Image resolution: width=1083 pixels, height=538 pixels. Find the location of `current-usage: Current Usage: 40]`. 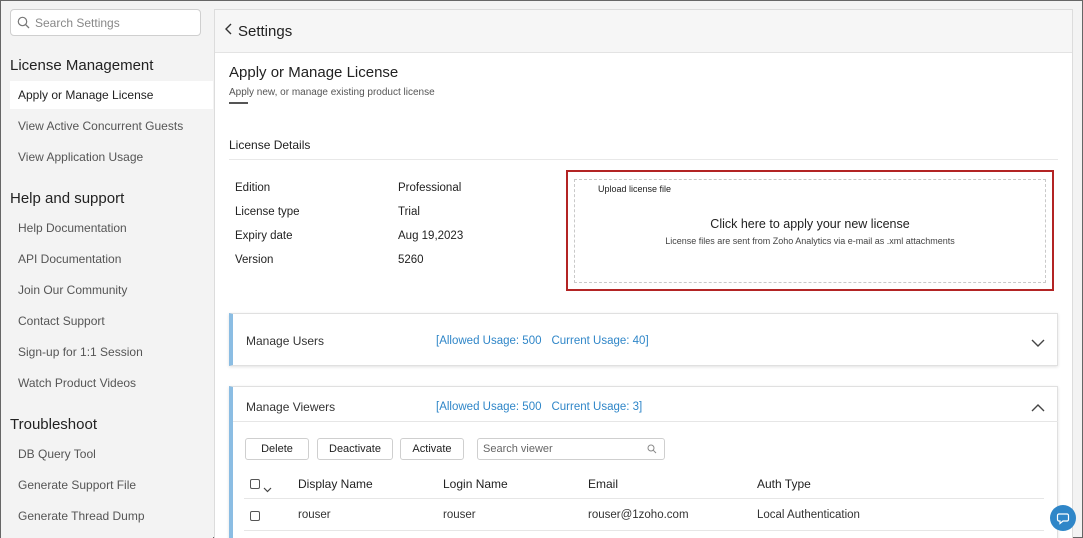

current-usage: Current Usage: 40] is located at coordinates (600, 341).